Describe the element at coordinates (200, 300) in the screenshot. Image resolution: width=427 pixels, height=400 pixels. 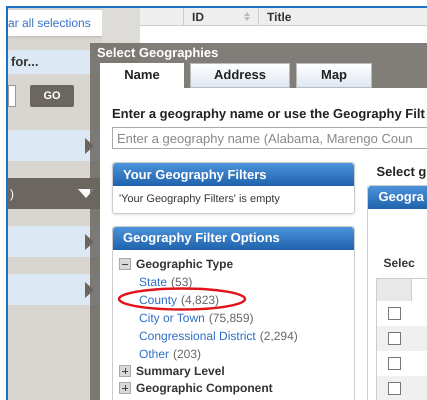
I see `filter-count: (4,823)` at that location.